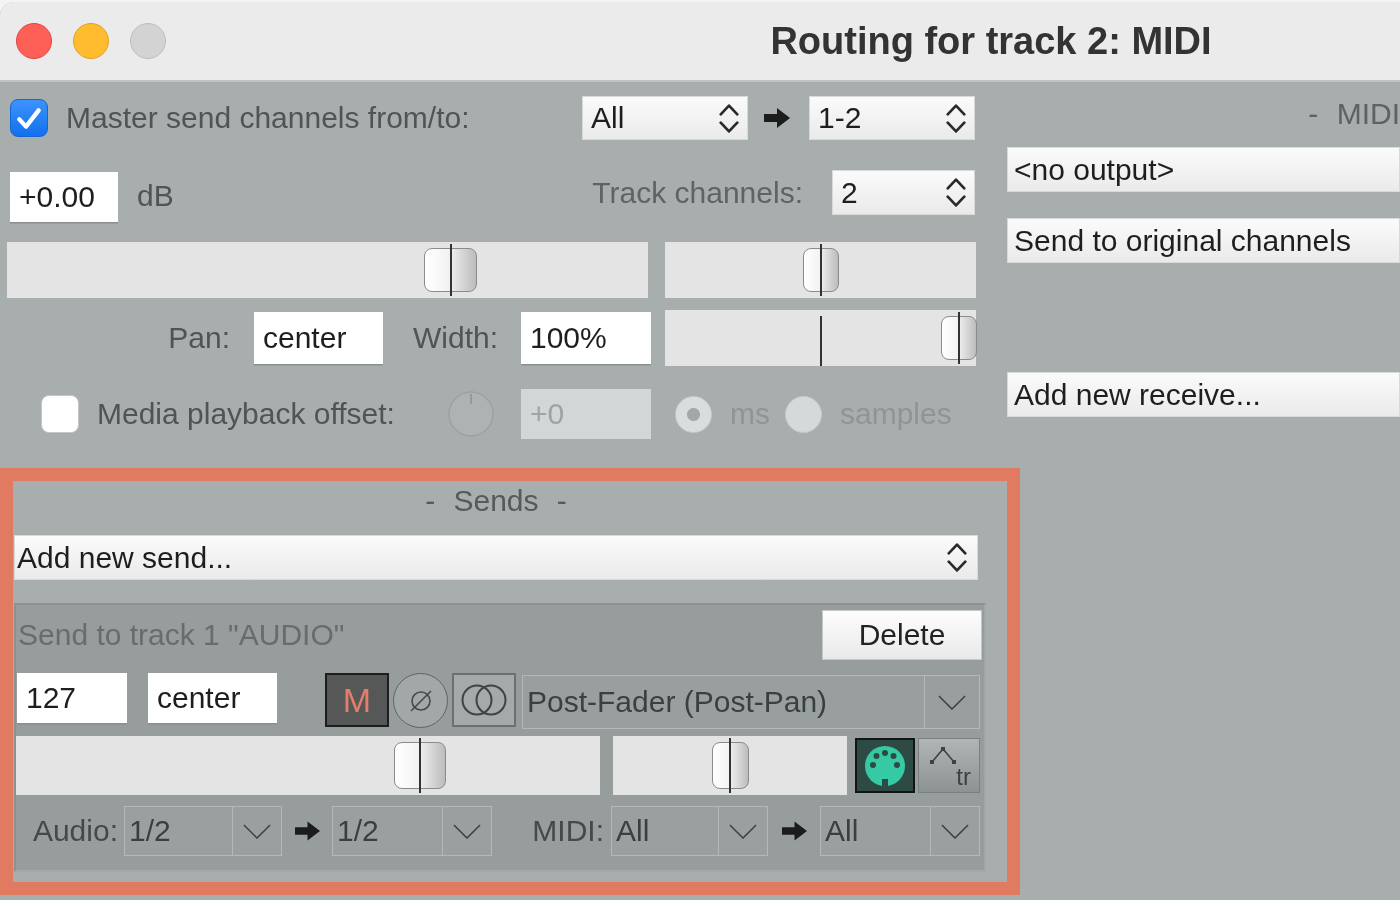 Image resolution: width=1400 pixels, height=900 pixels. I want to click on midi-section-heading: - MIDI, so click(1354, 114).